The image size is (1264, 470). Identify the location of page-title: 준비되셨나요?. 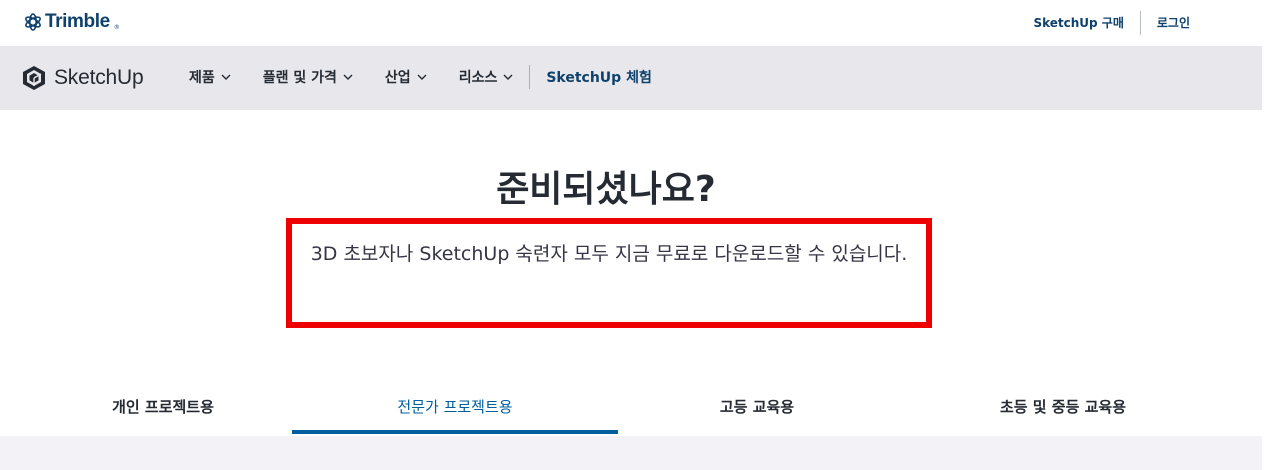
(606, 189).